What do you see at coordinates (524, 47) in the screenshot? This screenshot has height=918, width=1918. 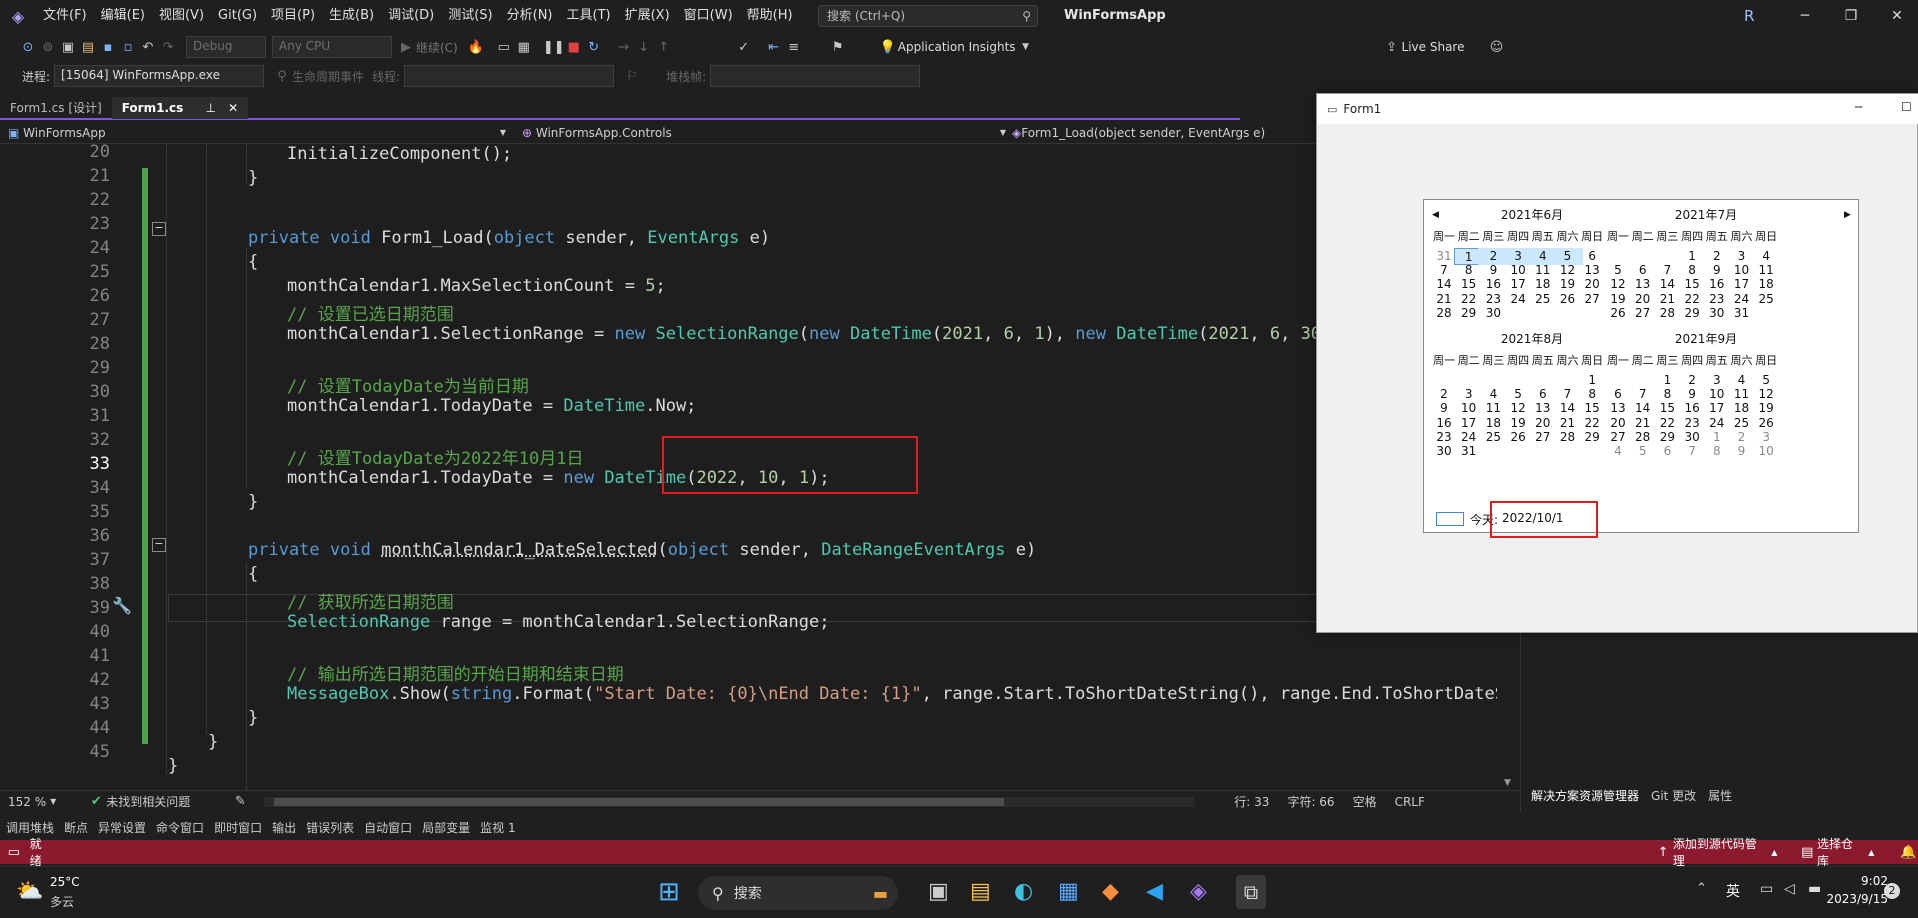 I see `layout-icon: ▦` at bounding box center [524, 47].